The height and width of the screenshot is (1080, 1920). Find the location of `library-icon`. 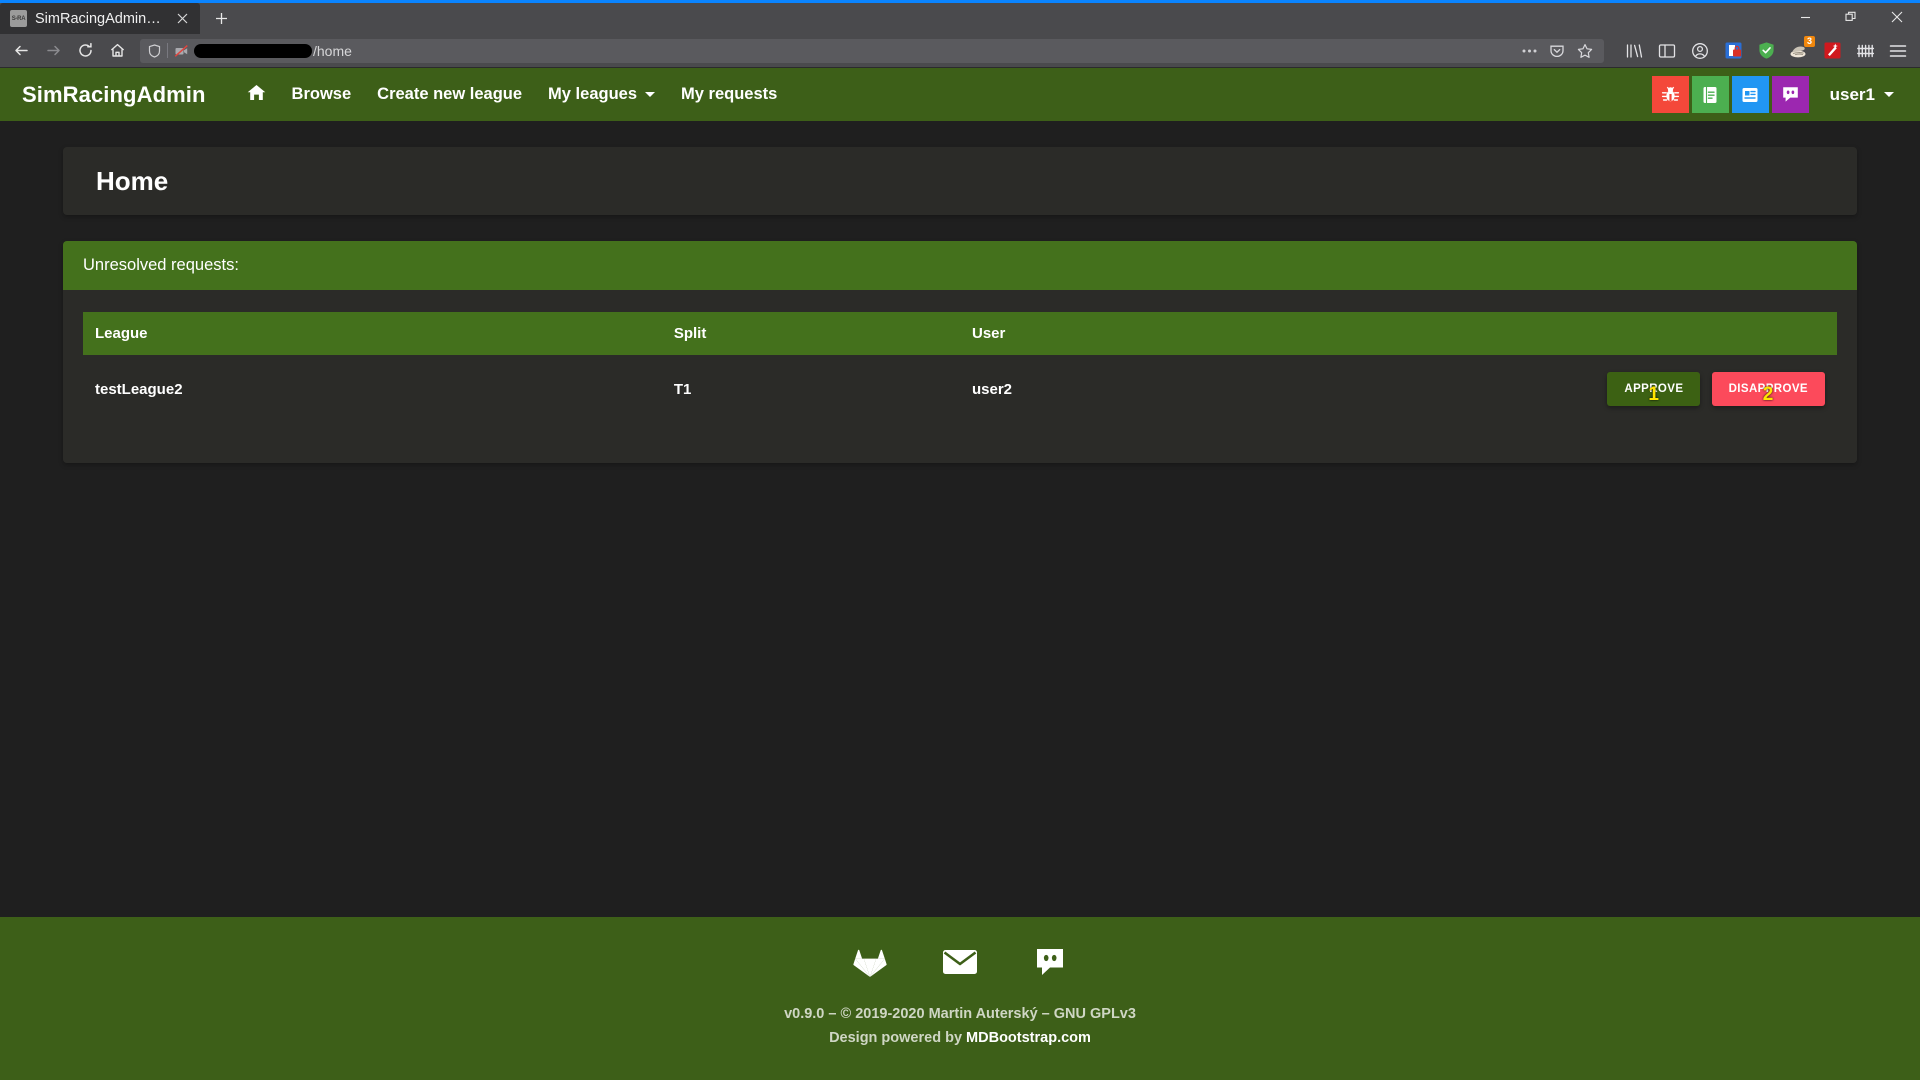

library-icon is located at coordinates (1634, 51).